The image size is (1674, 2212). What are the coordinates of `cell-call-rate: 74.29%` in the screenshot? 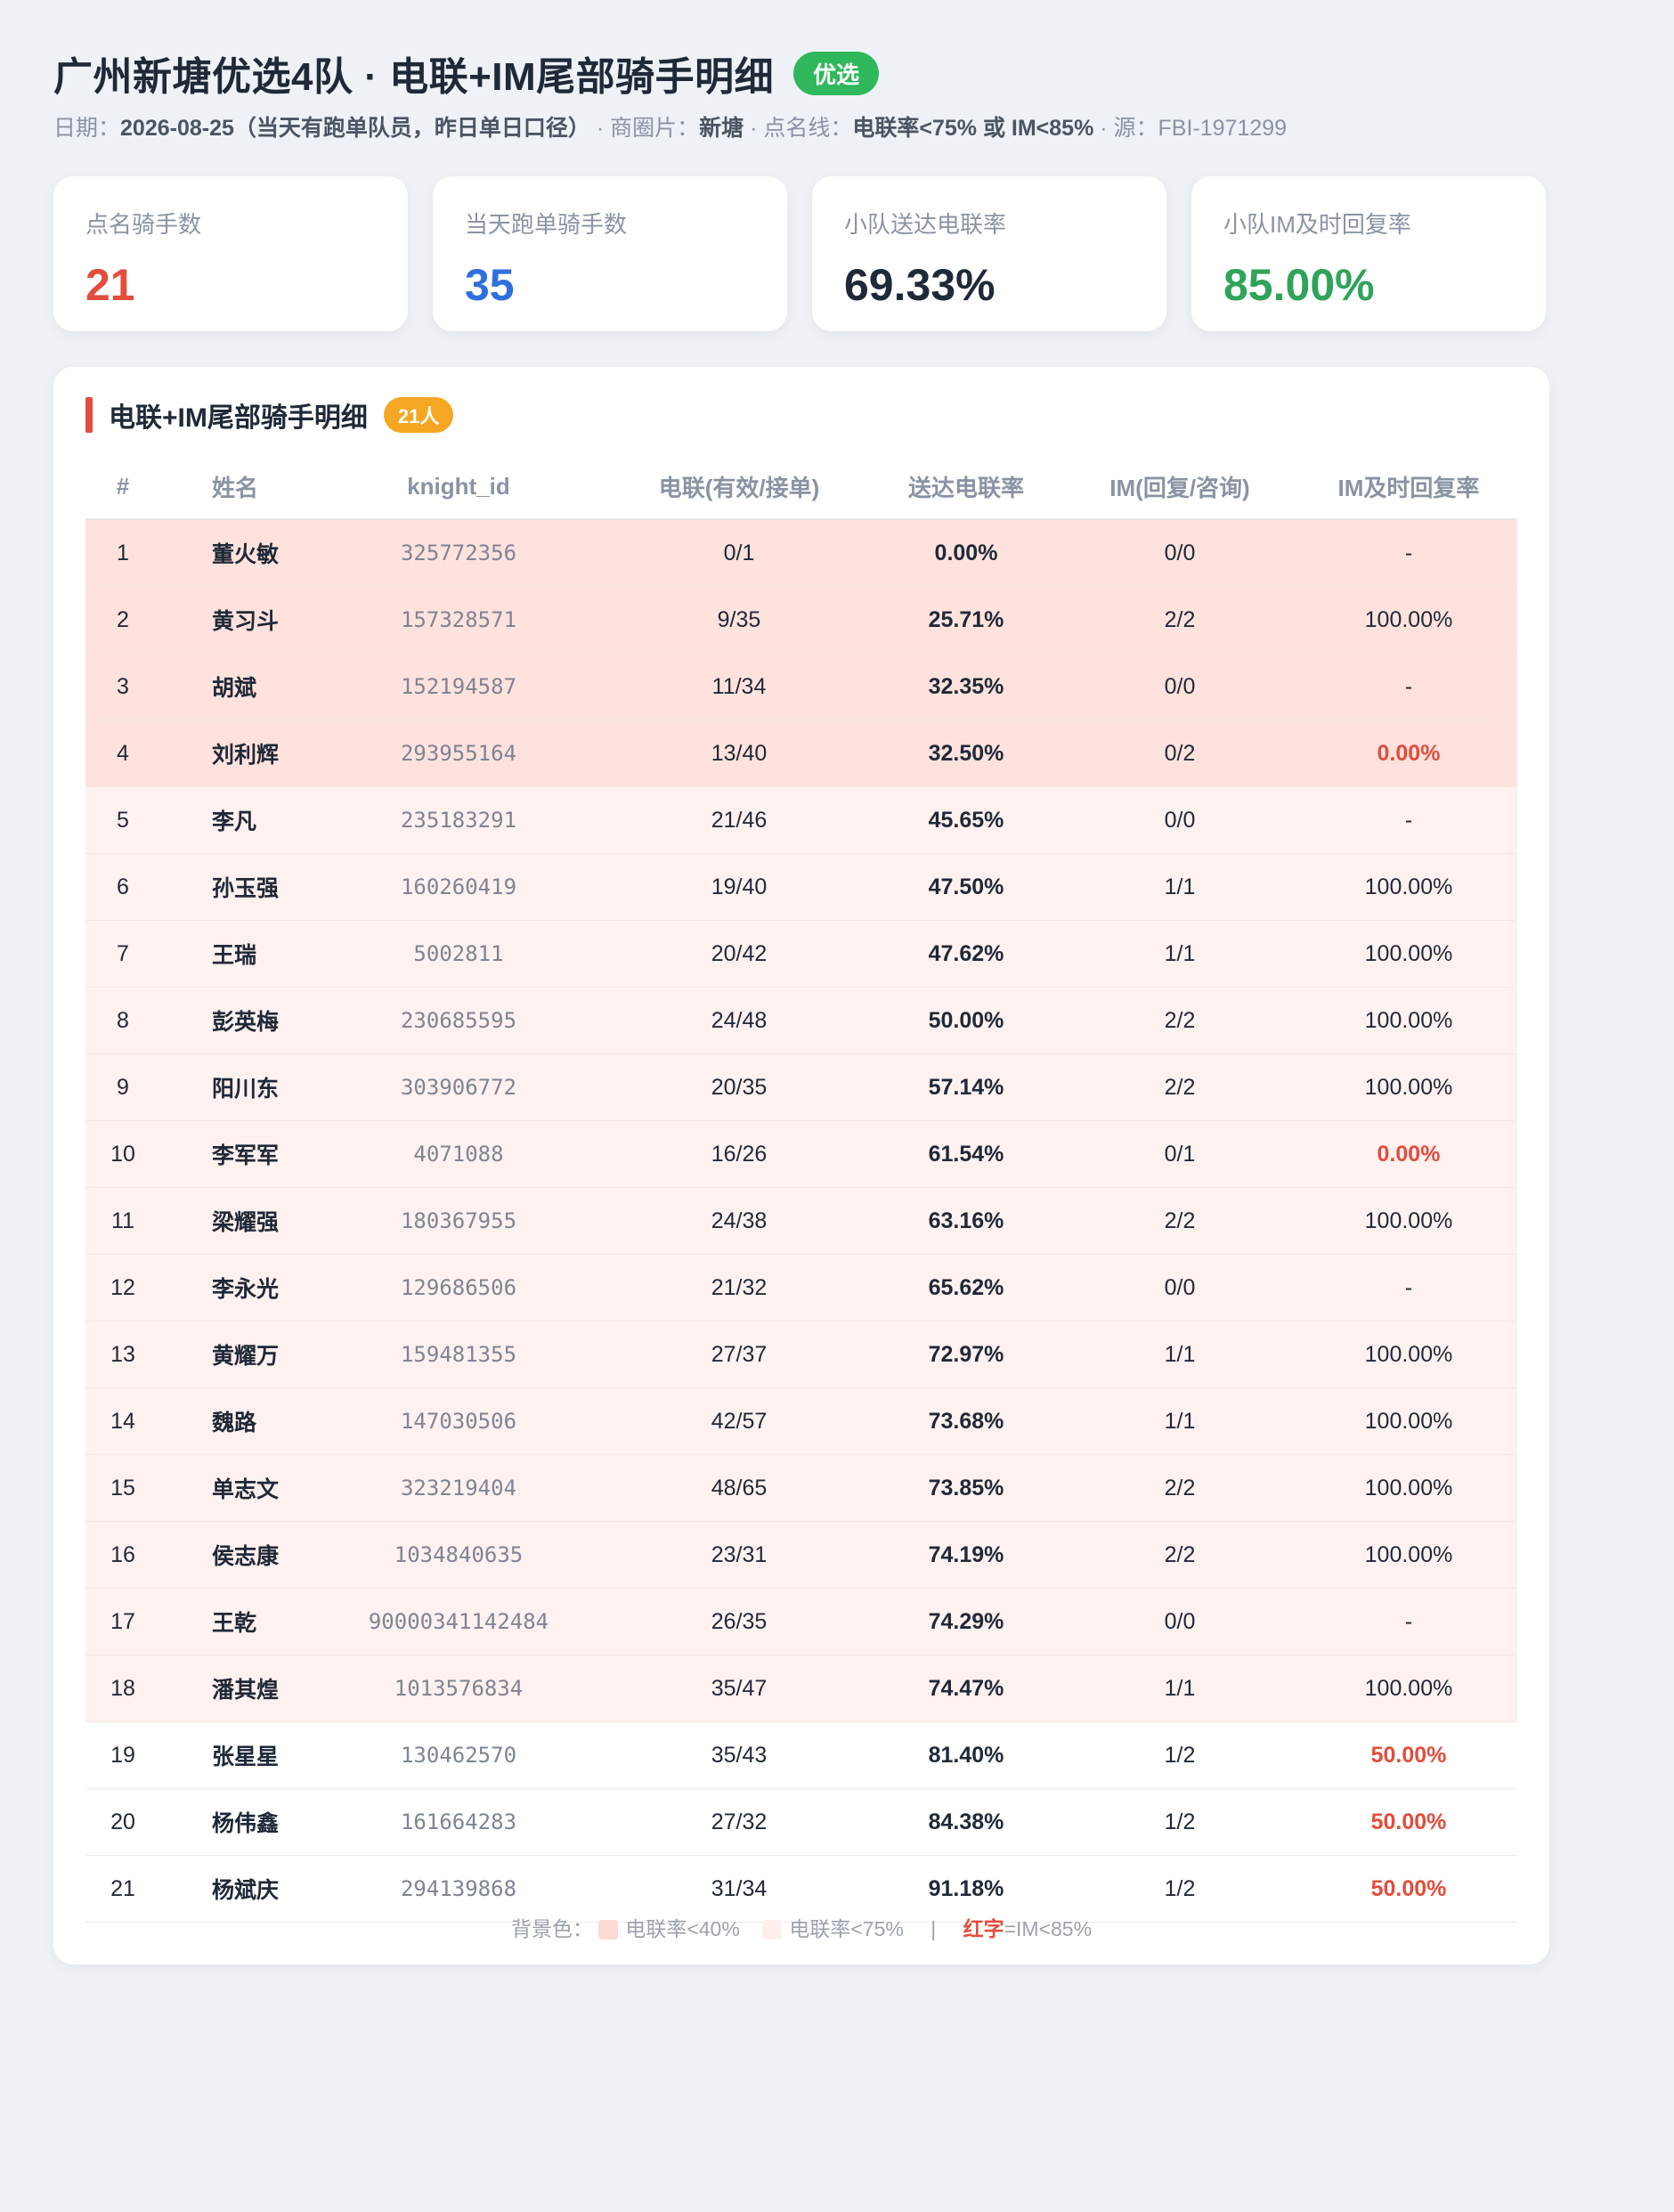 It's located at (967, 1621).